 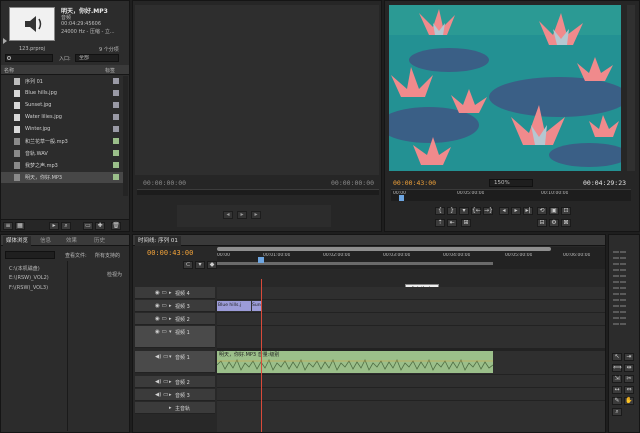 What do you see at coordinates (617, 390) in the screenshot?
I see `slip-tool-icon: ↔` at bounding box center [617, 390].